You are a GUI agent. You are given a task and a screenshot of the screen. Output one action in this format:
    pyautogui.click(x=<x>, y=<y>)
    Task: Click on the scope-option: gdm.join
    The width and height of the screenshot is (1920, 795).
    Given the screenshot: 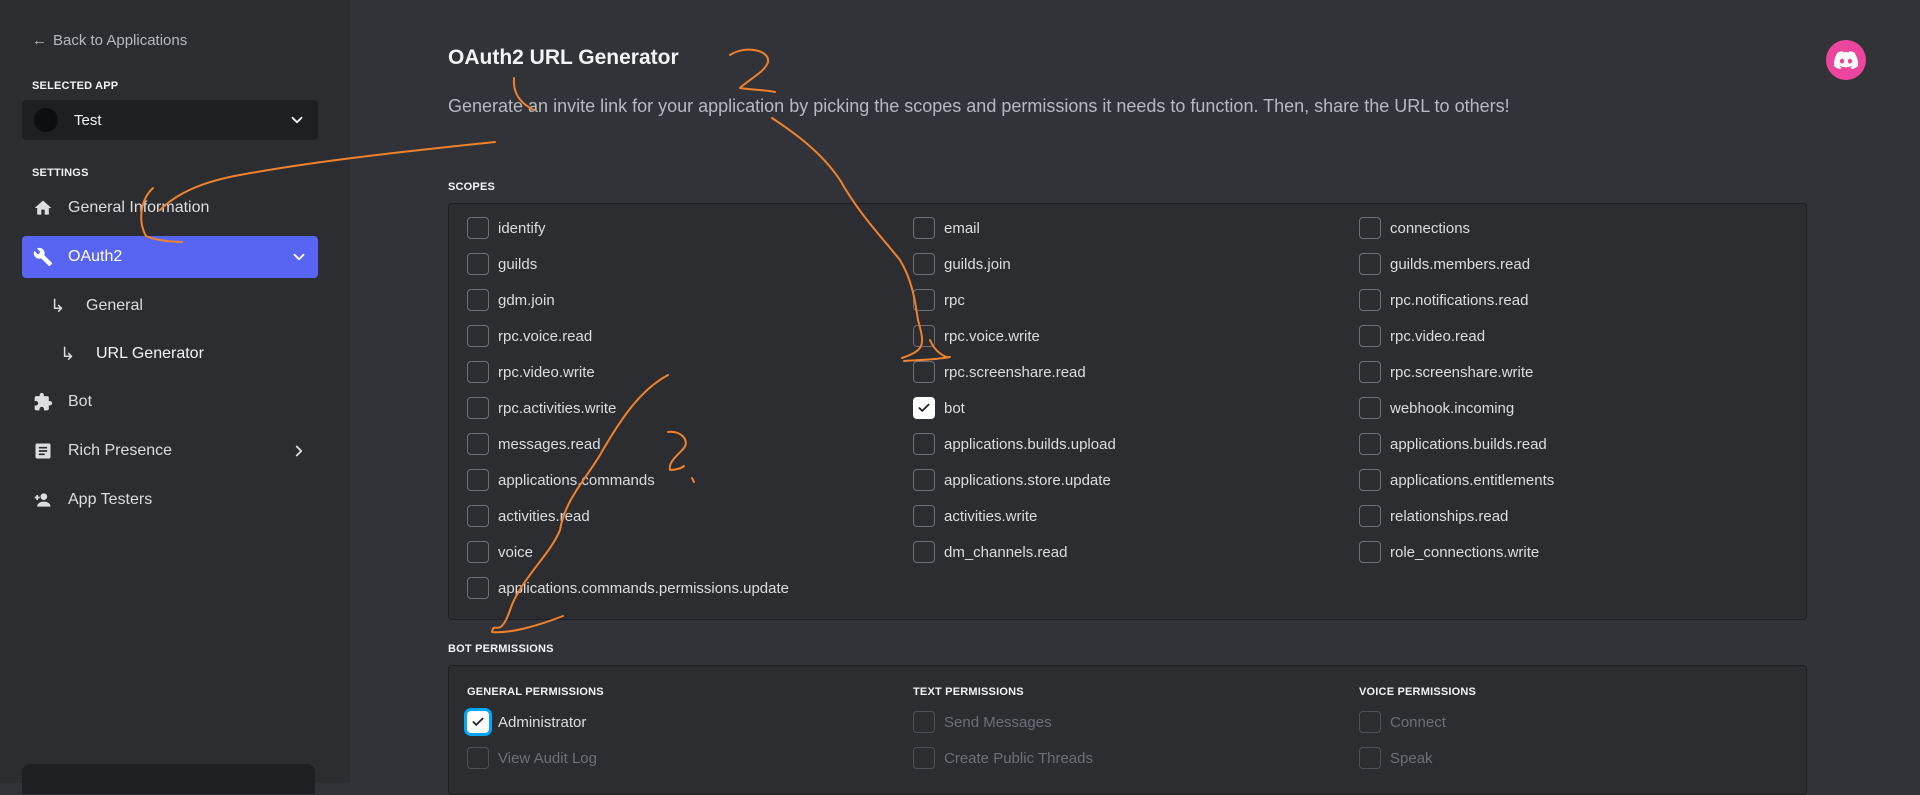 What is the action you would take?
    pyautogui.click(x=511, y=300)
    